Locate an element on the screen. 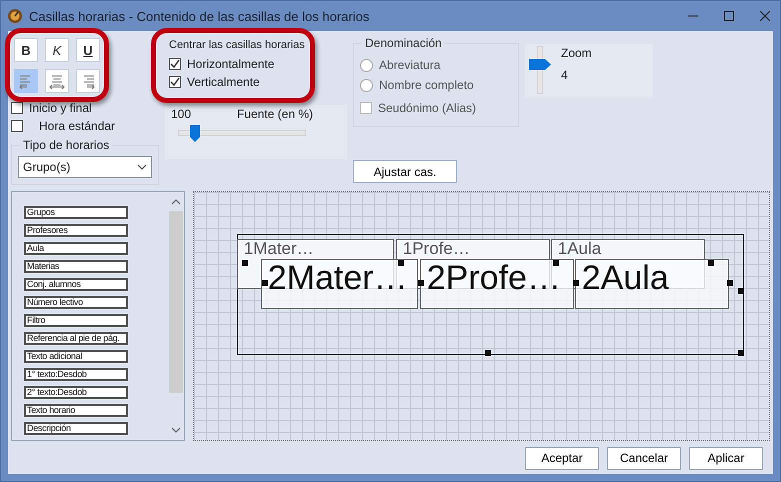 The image size is (781, 482). field-item: Materias is located at coordinates (76, 266).